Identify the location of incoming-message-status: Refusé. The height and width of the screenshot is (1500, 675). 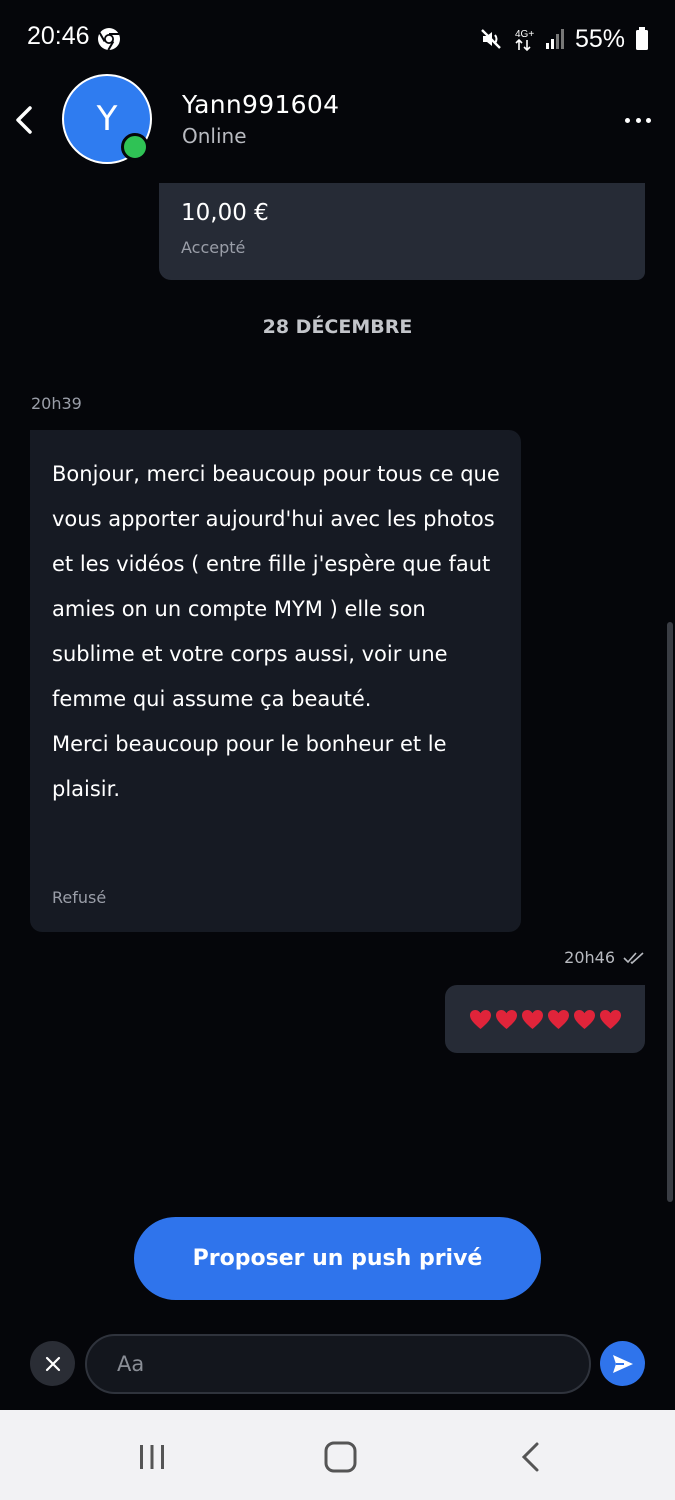
(79, 897).